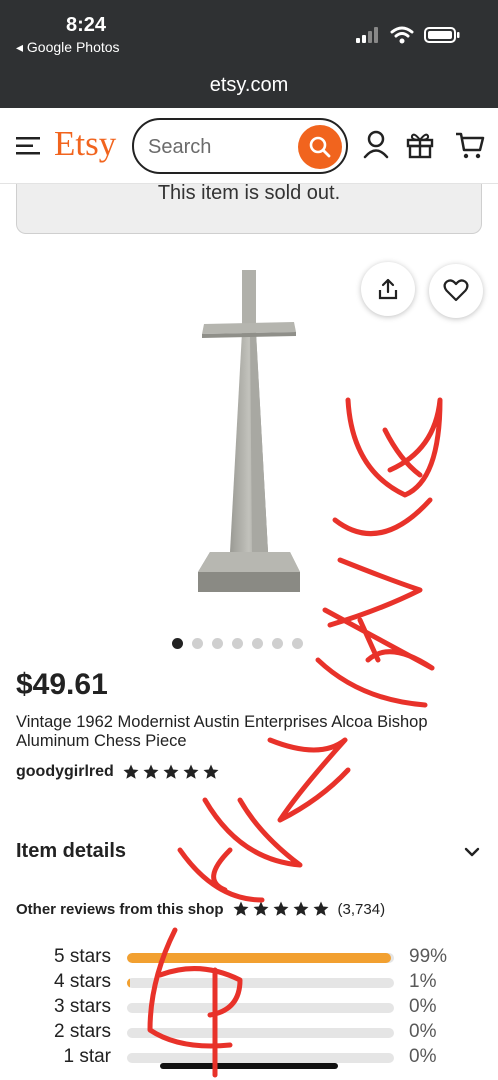 This screenshot has height=1080, width=498. I want to click on shop-rating, so click(171, 772).